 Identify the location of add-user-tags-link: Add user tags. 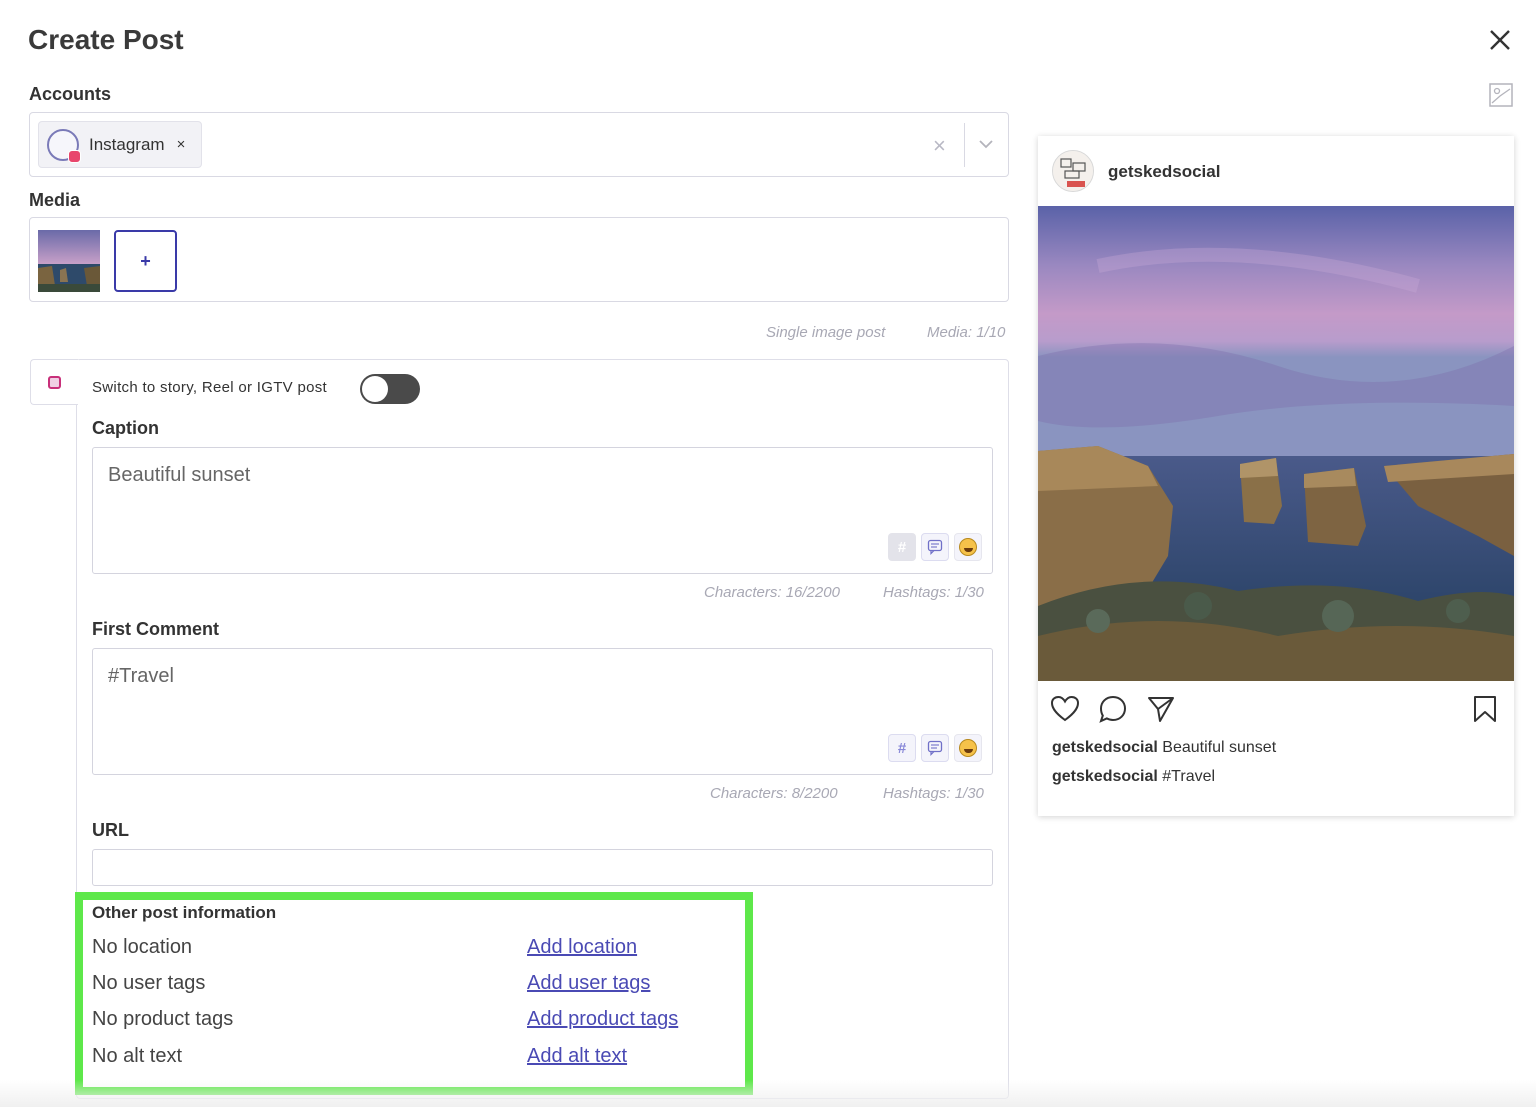
(588, 983).